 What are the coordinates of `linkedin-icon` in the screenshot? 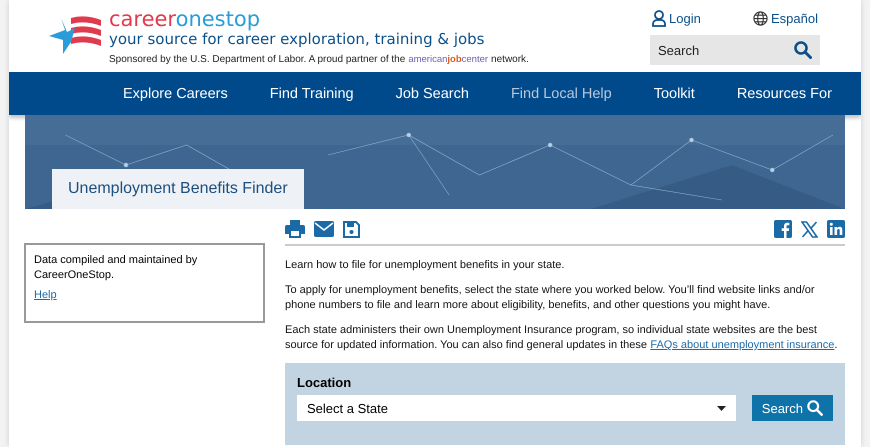 It's located at (836, 229).